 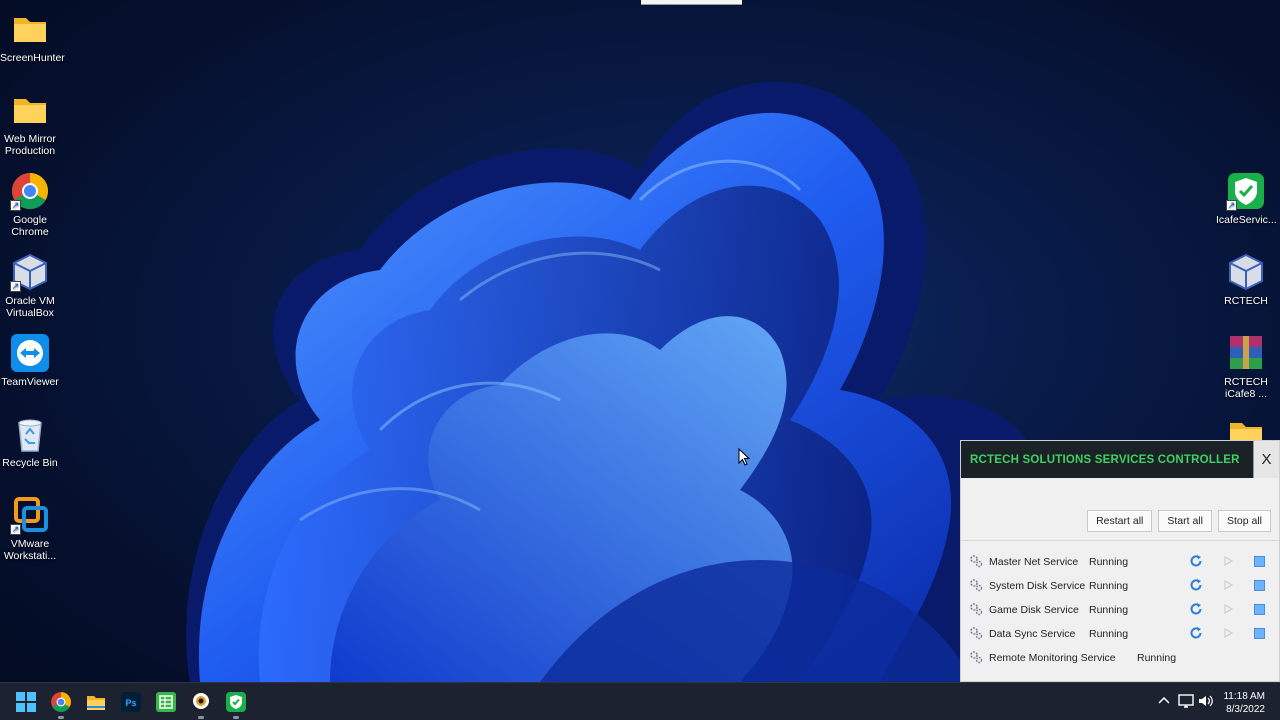 What do you see at coordinates (1105, 460) in the screenshot?
I see `window-title: RCTECH SOLUTIONS SERVICES CONTROLLER` at bounding box center [1105, 460].